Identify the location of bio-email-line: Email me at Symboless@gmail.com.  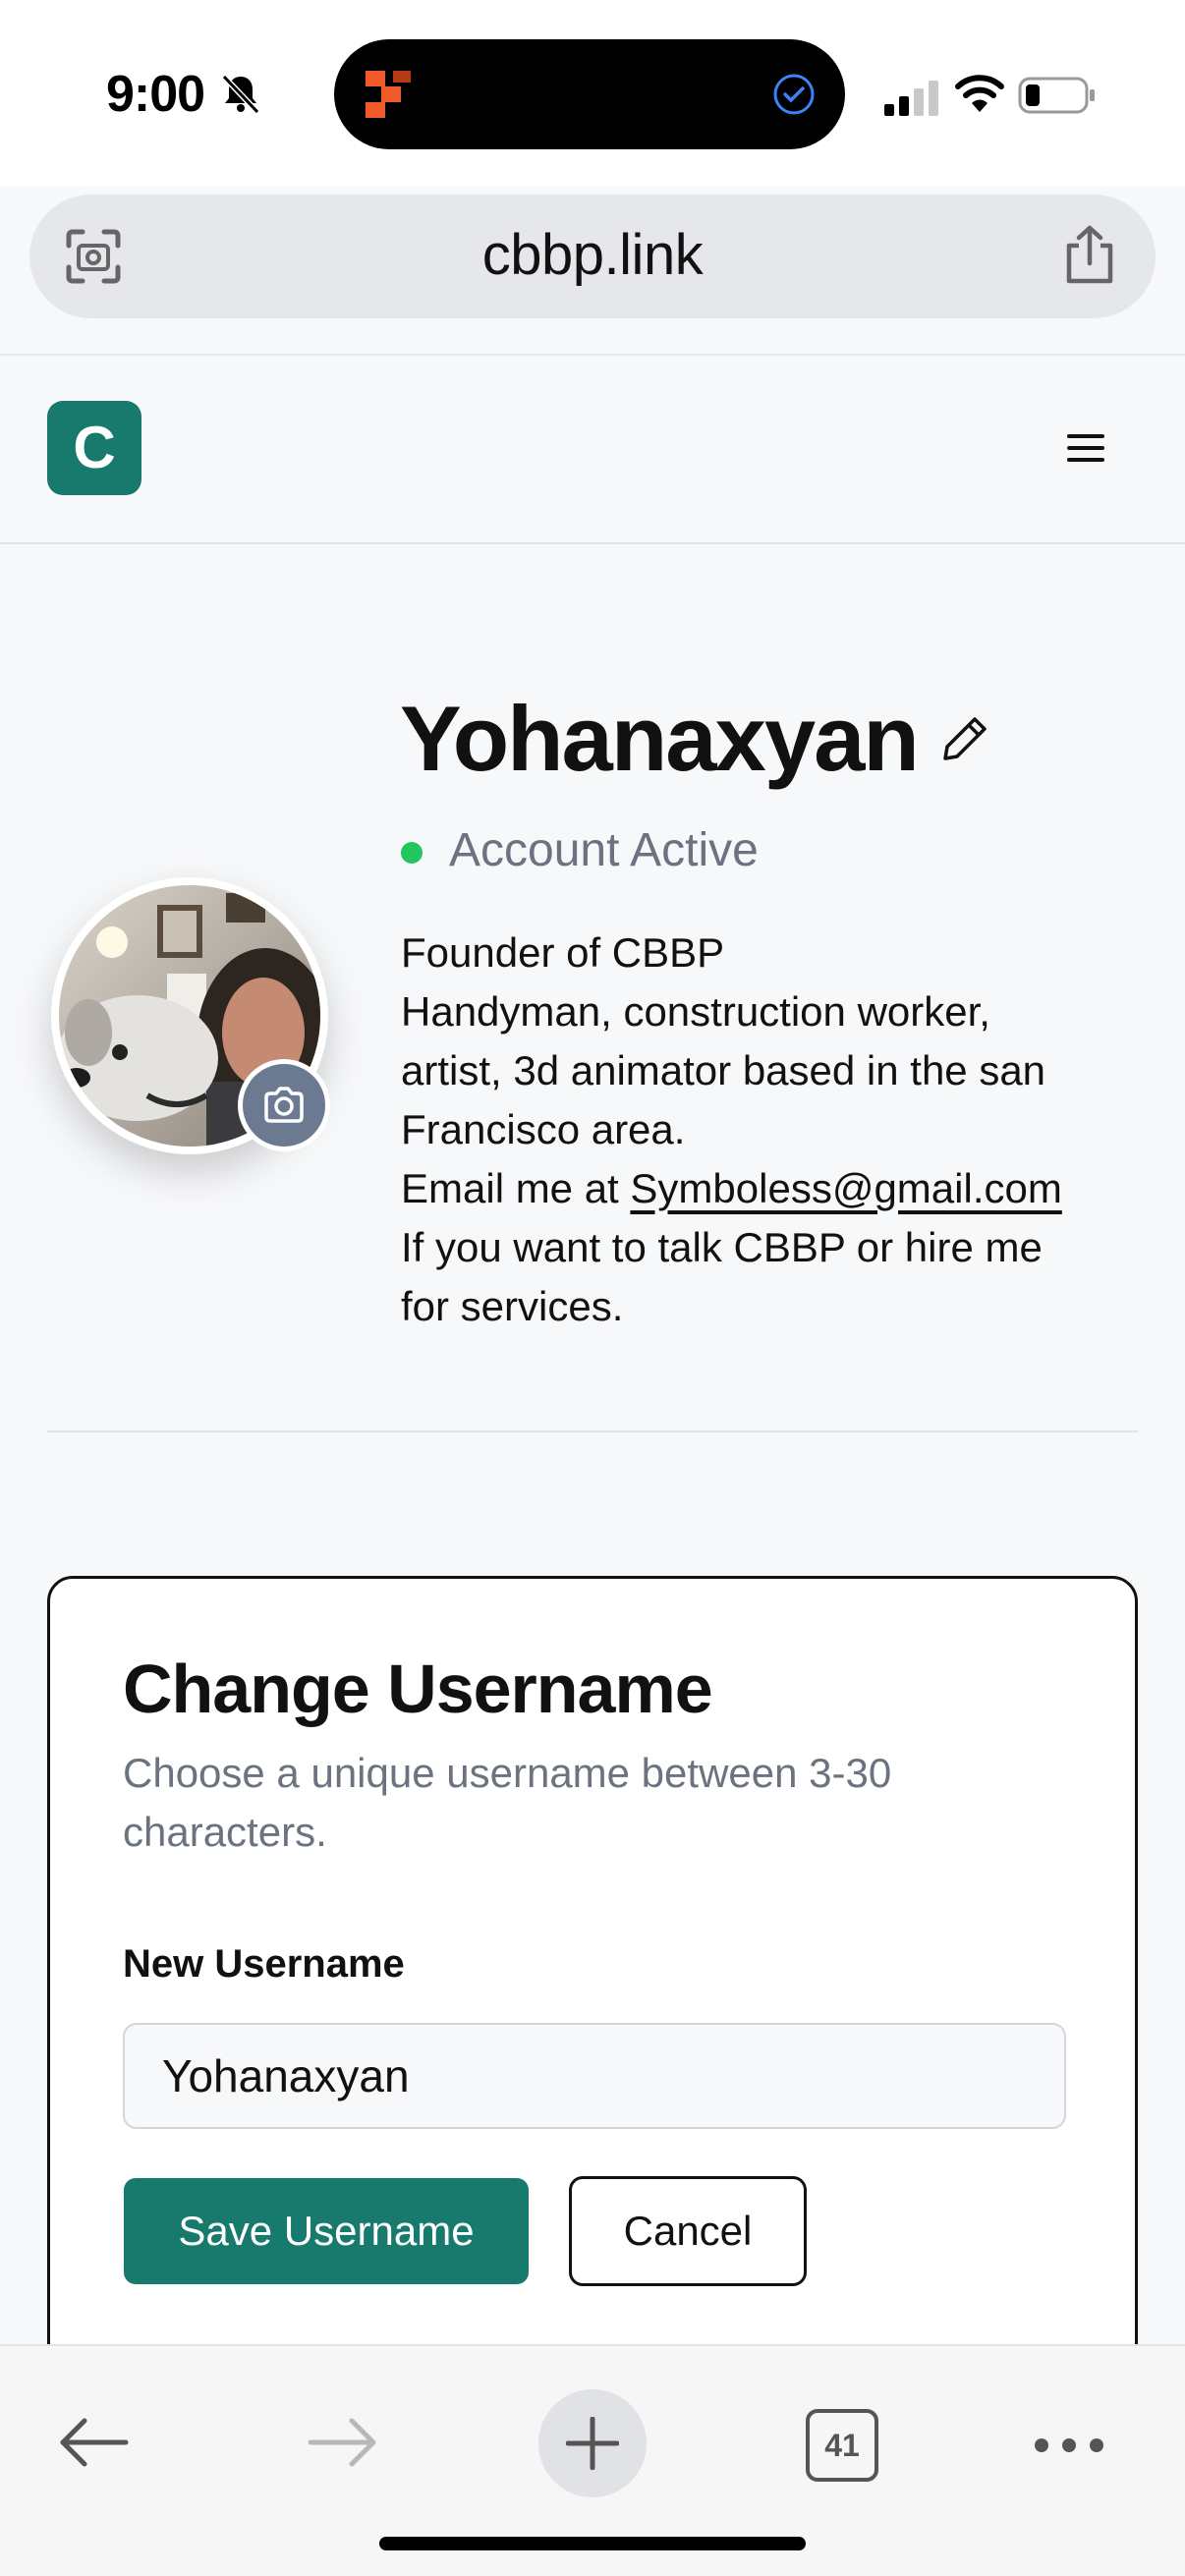
(765, 1188).